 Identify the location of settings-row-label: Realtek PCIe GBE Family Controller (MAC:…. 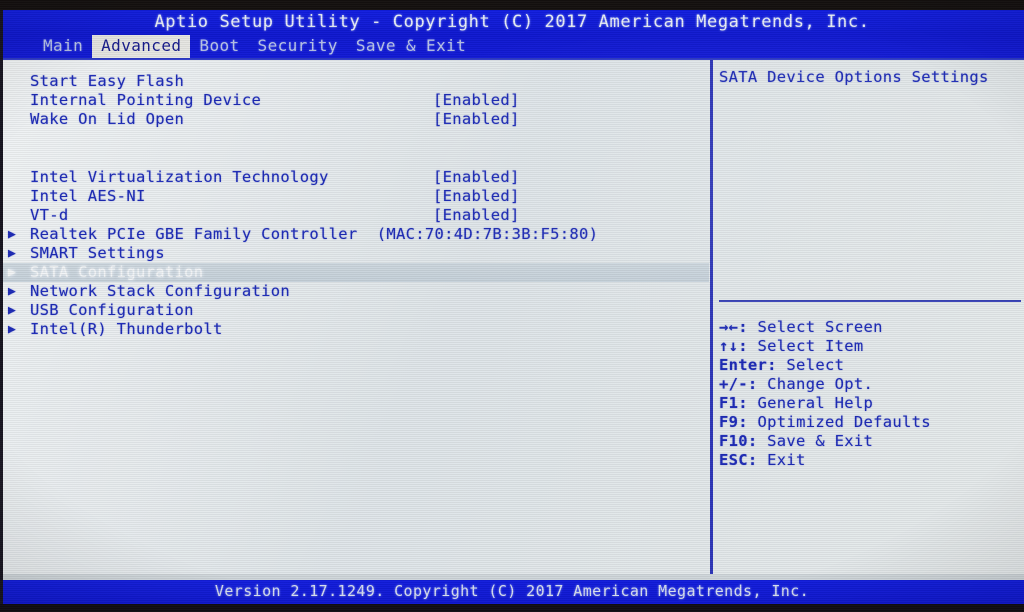
(314, 234).